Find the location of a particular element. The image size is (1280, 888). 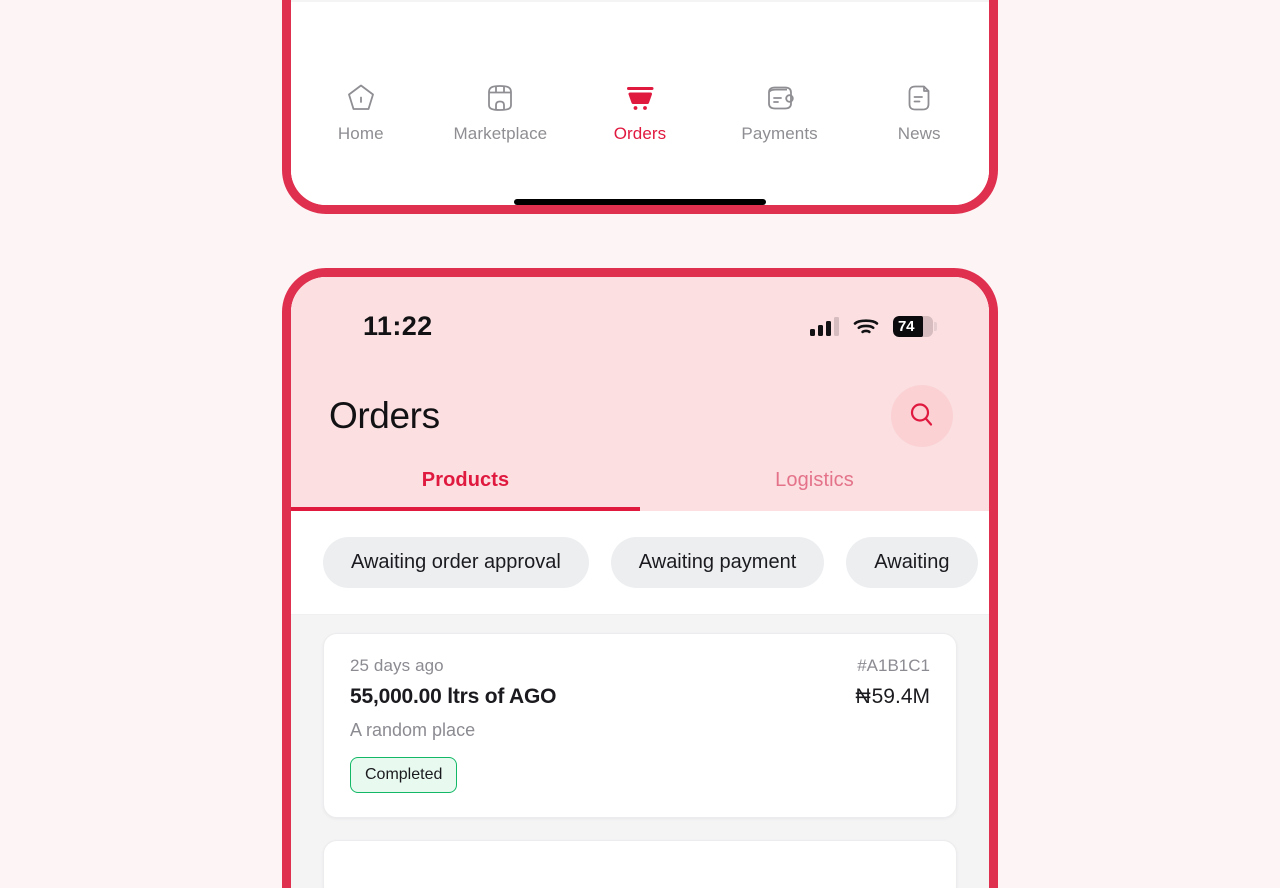

bottom-navigation-bar: Home Marketplace Orders Payments News is located at coordinates (640, 125).